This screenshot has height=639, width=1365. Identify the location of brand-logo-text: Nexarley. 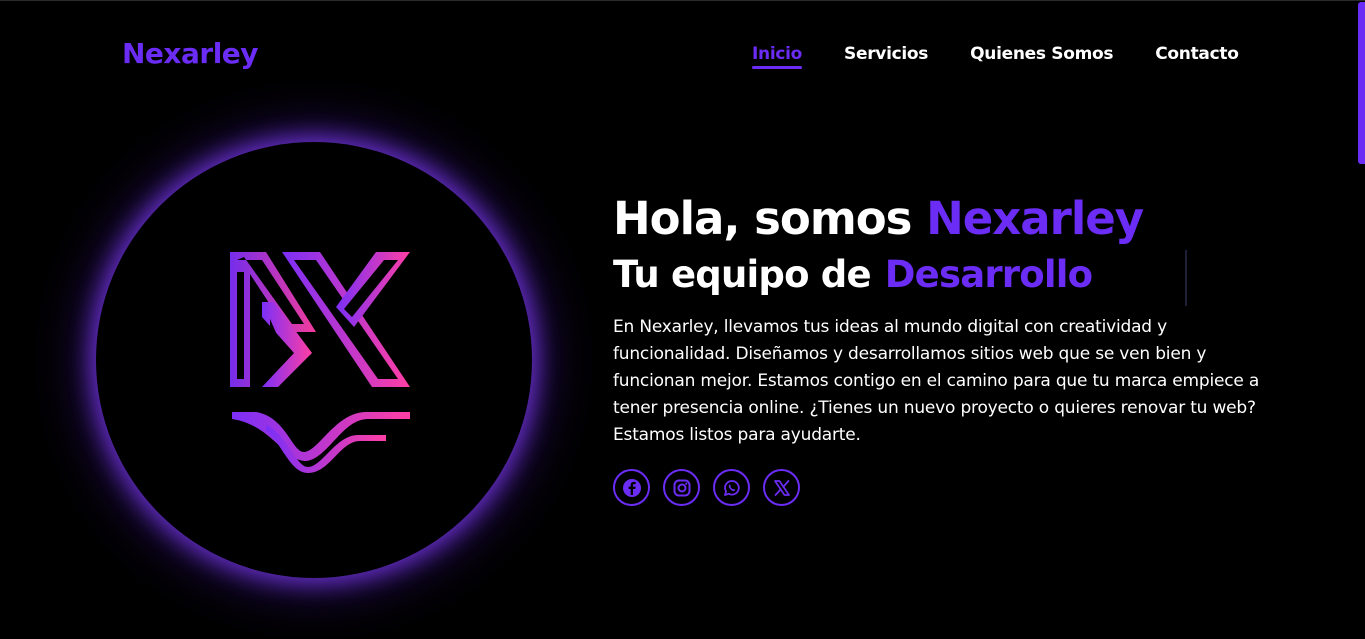
(190, 53).